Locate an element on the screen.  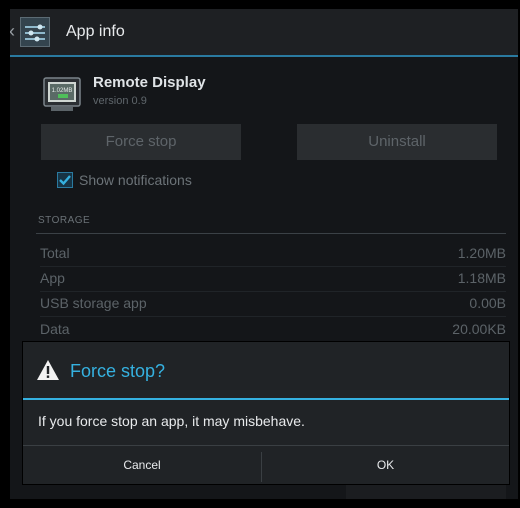
checkmark-icon is located at coordinates (65, 180).